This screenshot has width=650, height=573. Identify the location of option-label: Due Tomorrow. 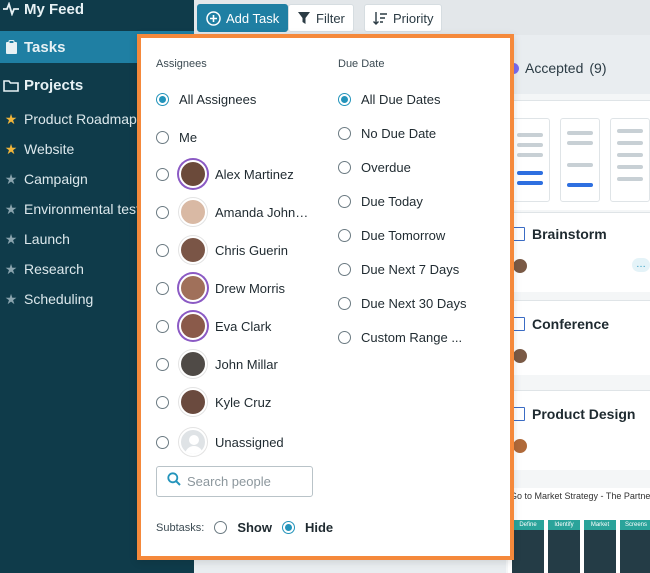
(403, 235).